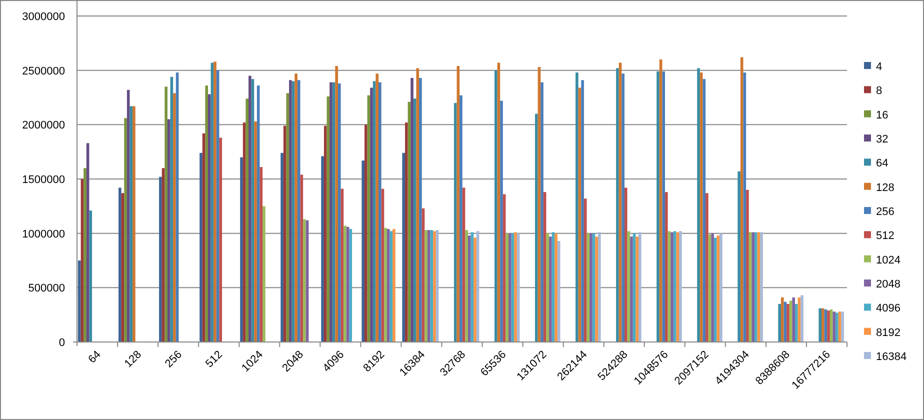 This screenshot has height=420, width=924. I want to click on legend-label: 128, so click(885, 188).